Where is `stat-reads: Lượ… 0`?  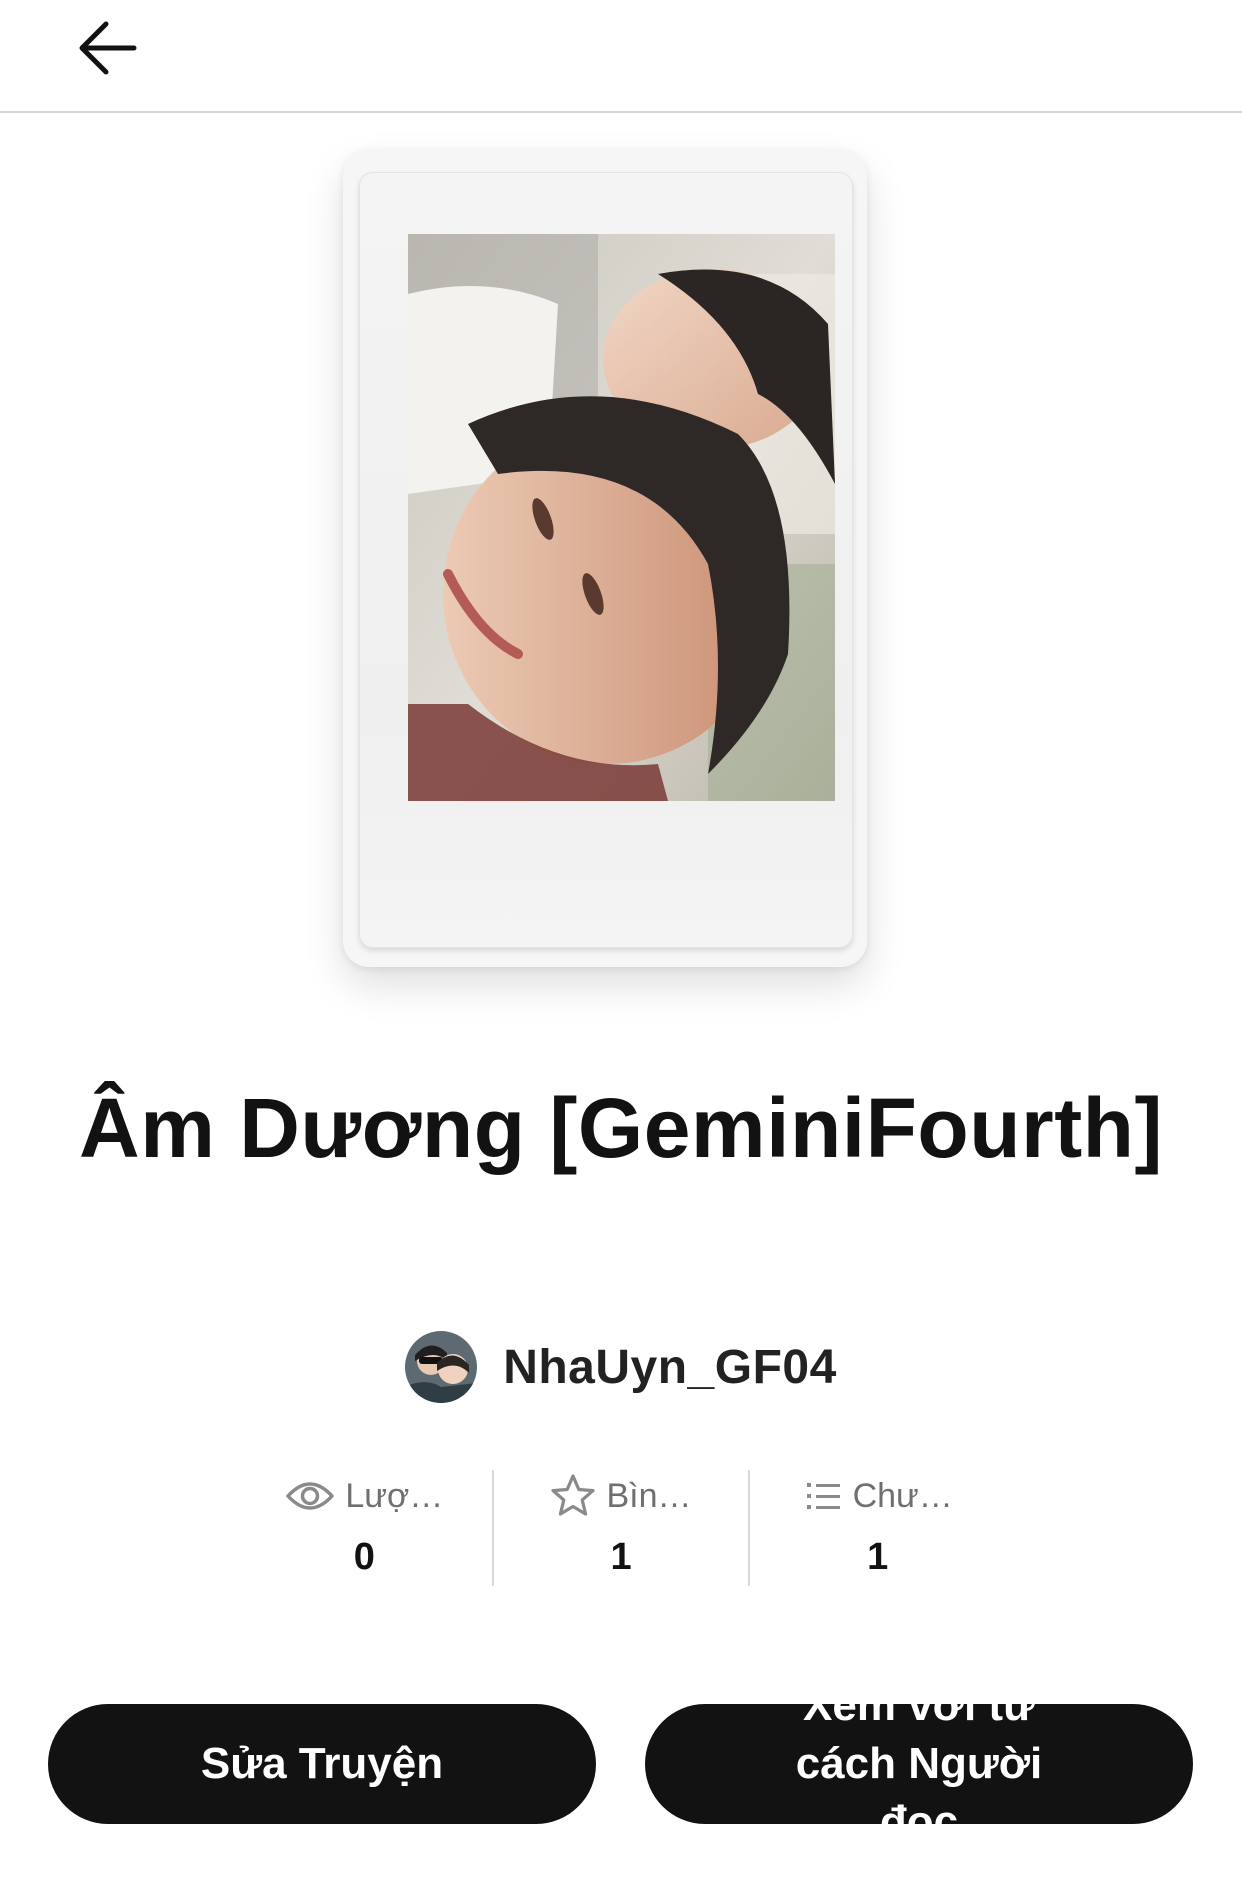
stat-reads: Lượ… 0 is located at coordinates (364, 1528).